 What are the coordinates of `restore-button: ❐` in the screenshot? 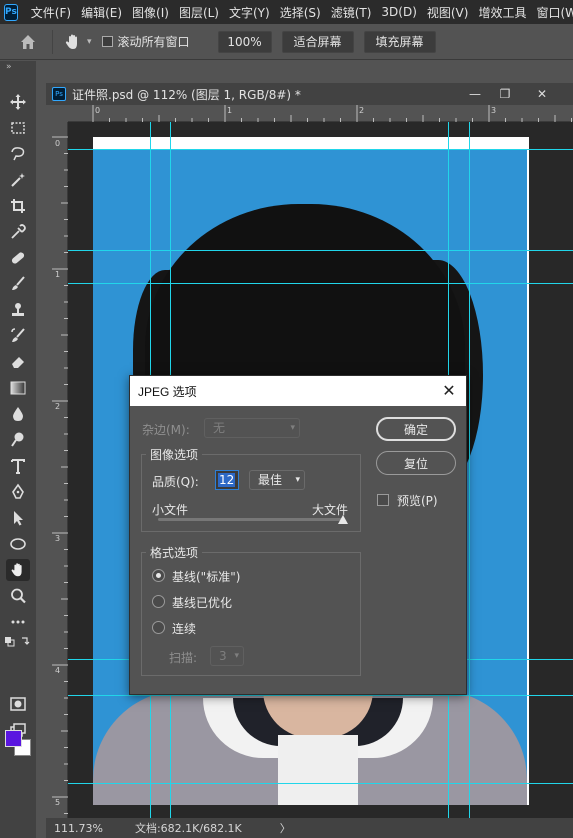 It's located at (505, 94).